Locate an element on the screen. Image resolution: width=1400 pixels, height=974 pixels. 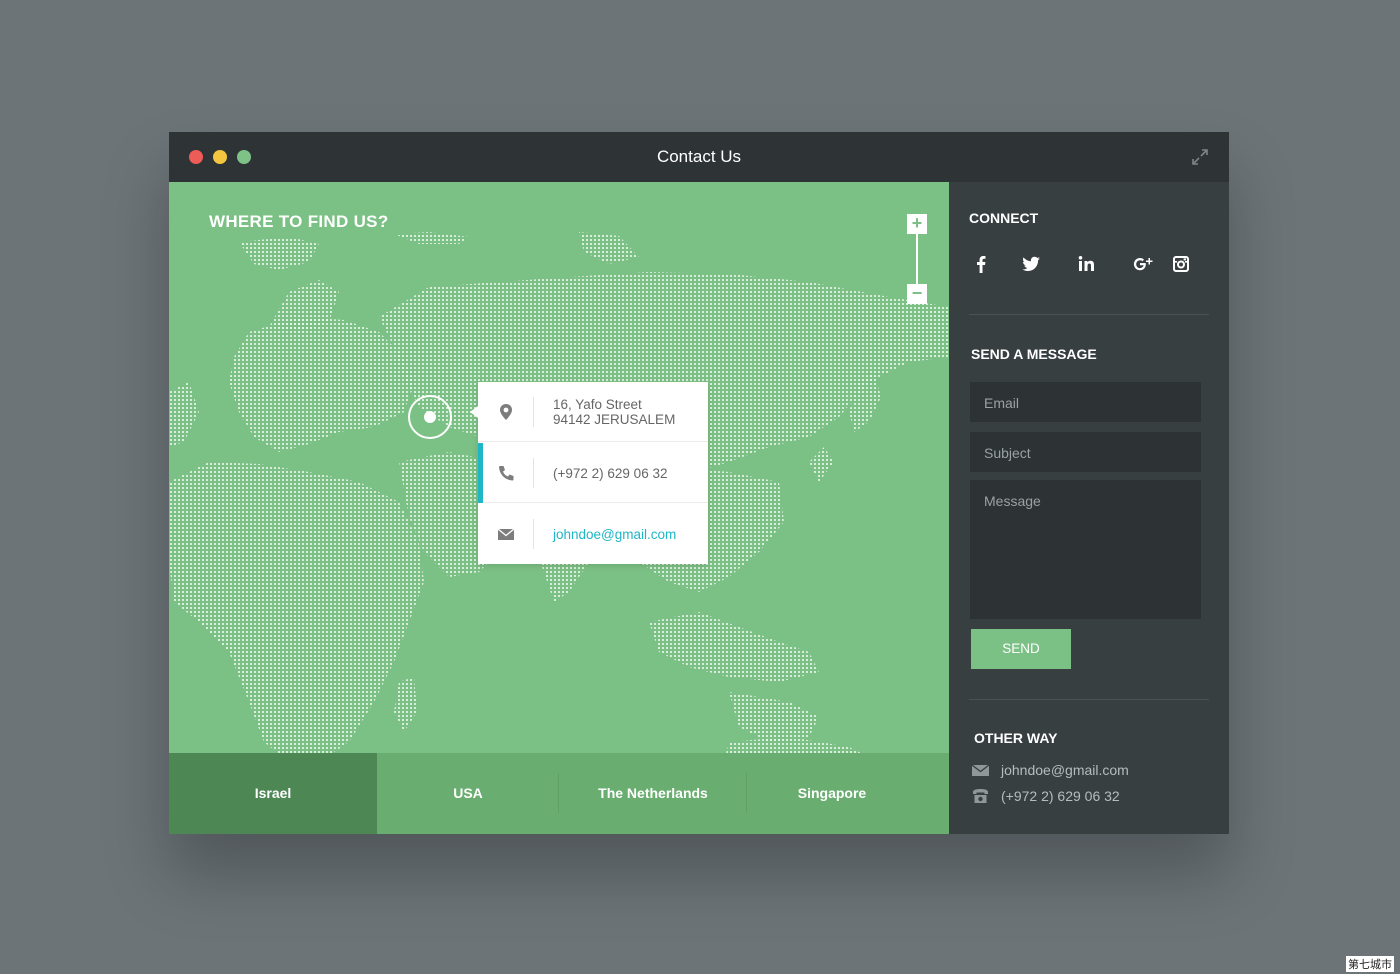
active-row-indicator is located at coordinates (480, 473).